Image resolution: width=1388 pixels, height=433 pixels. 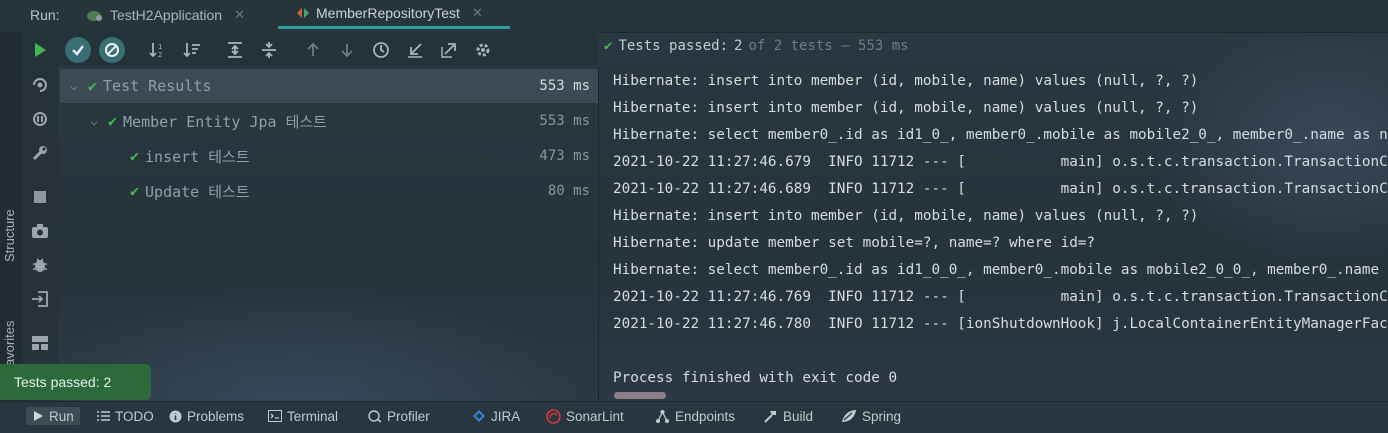 I want to click on wrench-icon, so click(x=40, y=153).